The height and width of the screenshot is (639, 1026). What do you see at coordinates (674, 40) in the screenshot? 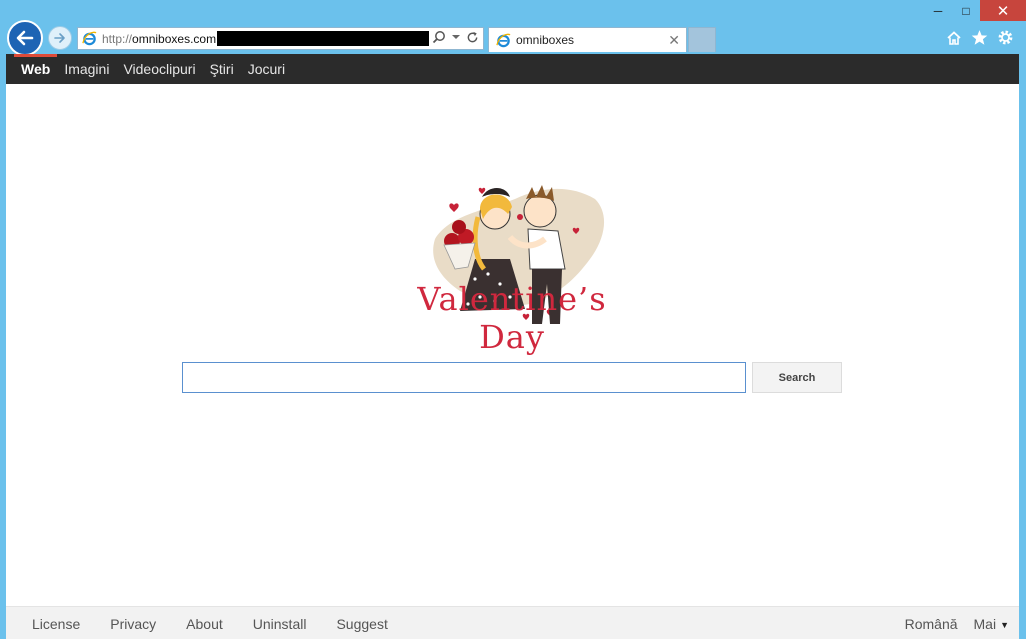
I see `tab-close-icon: ✕` at bounding box center [674, 40].